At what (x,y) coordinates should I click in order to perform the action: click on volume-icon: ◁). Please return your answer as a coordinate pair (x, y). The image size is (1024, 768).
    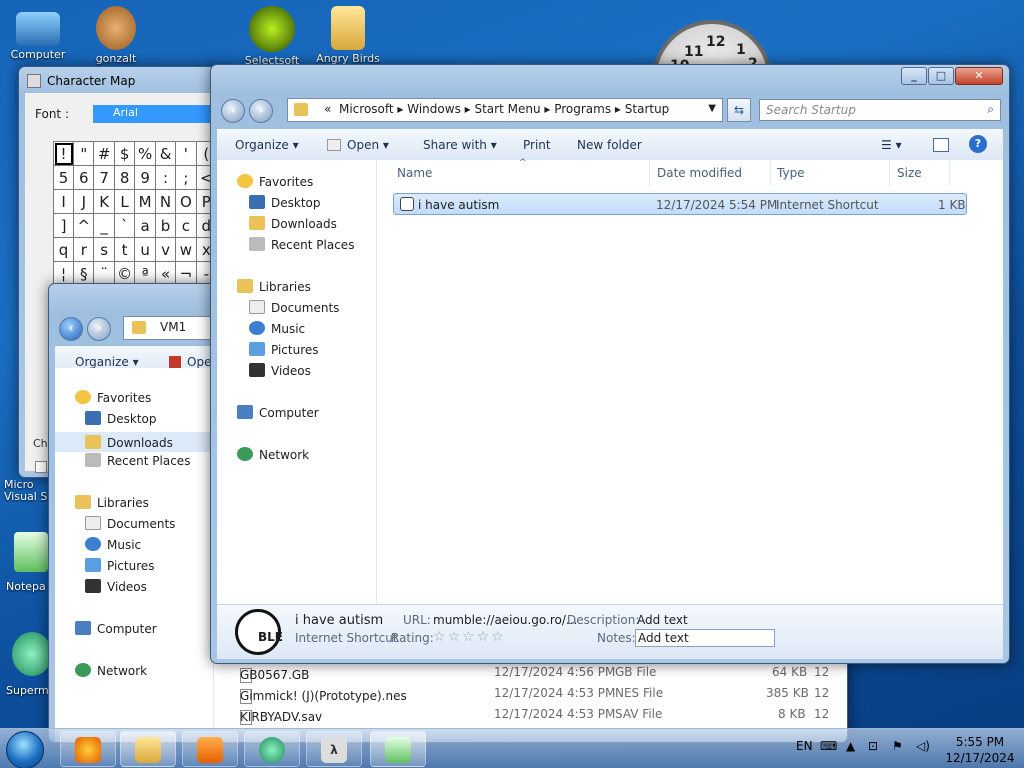
    Looking at the image, I should click on (923, 746).